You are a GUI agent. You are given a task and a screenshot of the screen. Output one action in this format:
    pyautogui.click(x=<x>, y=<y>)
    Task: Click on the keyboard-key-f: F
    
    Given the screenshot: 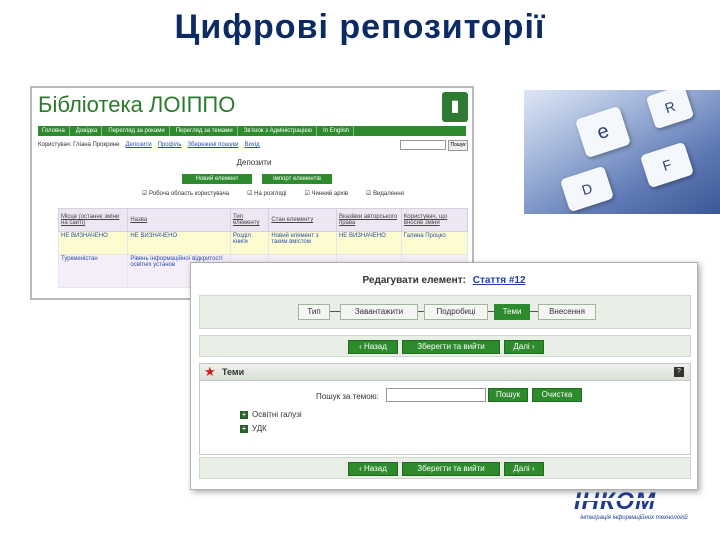 What is the action you would take?
    pyautogui.click(x=667, y=165)
    